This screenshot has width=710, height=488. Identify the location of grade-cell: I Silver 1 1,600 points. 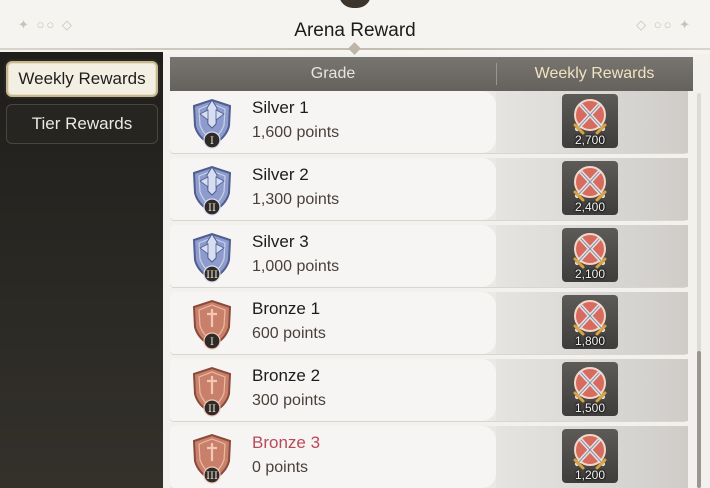
(333, 122).